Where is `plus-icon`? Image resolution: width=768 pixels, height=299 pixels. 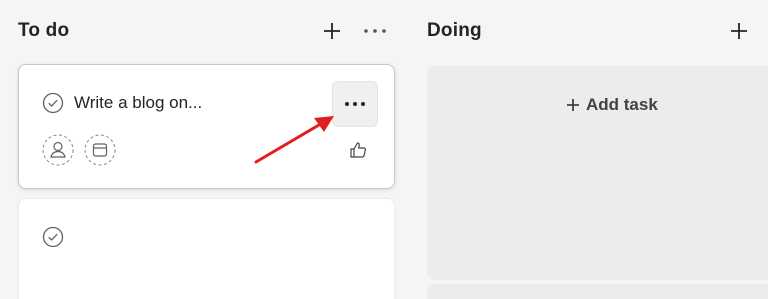
plus-icon is located at coordinates (573, 105).